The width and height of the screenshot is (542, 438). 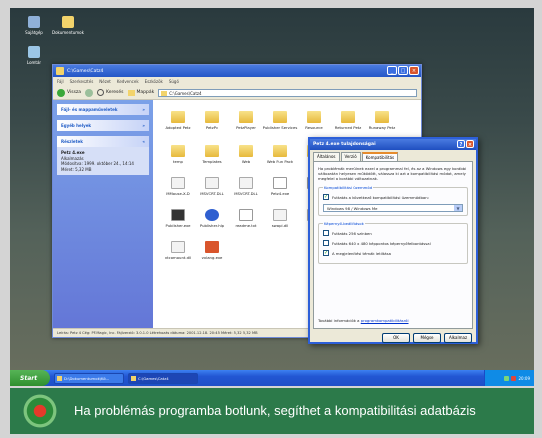 What do you see at coordinates (212, 218) in the screenshot?
I see `file-item: Publisher.hlp` at bounding box center [212, 218].